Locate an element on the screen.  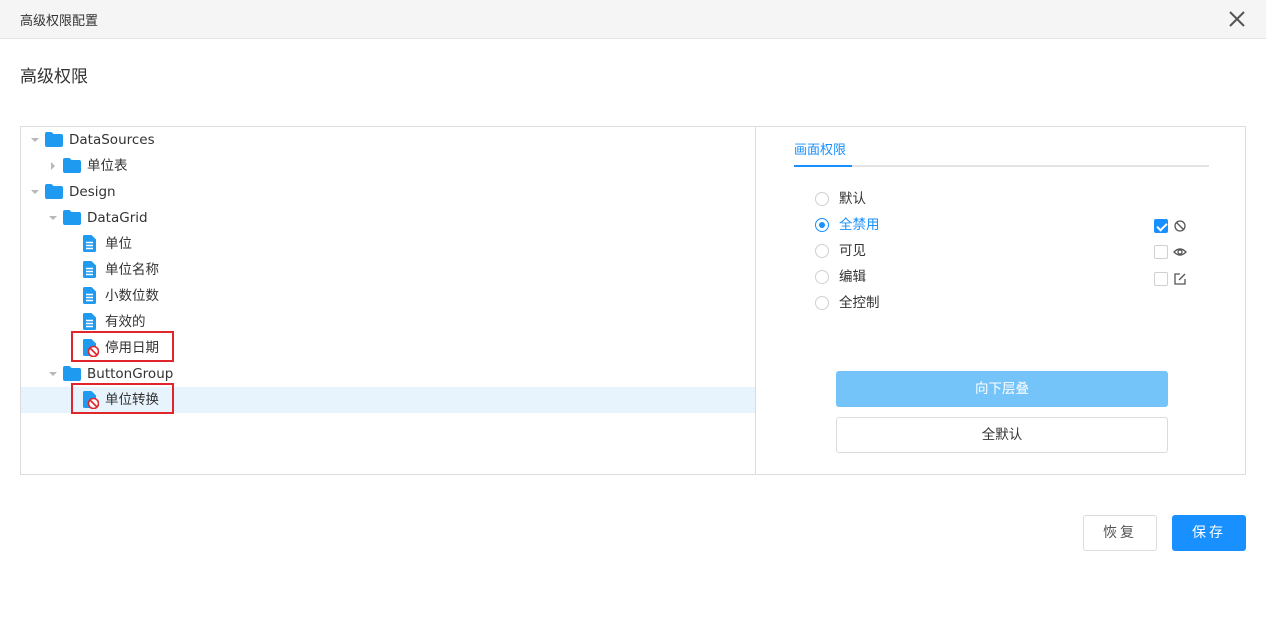
tree-node-label: 小数位数 is located at coordinates (132, 296).